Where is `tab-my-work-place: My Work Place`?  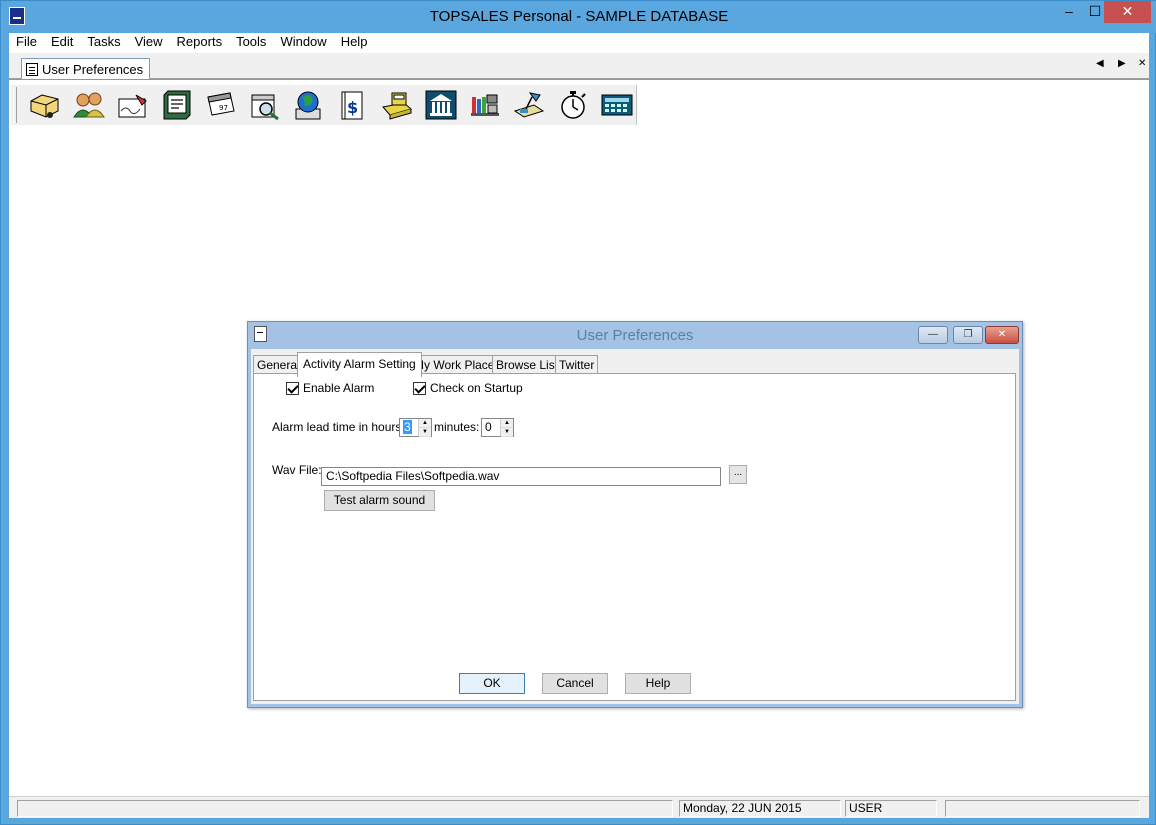
tab-my-work-place: My Work Place is located at coordinates (454, 365).